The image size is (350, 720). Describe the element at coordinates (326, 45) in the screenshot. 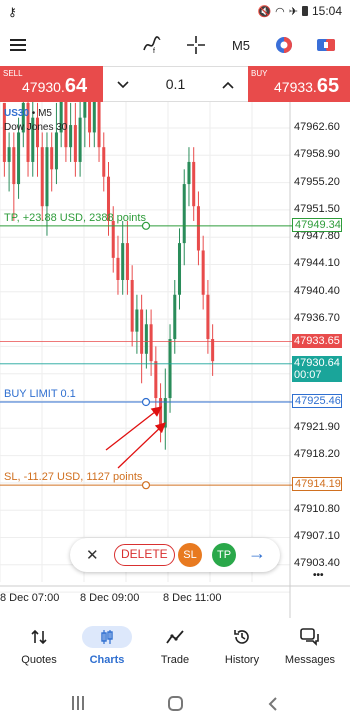

I see `one-click-trading-icon` at that location.